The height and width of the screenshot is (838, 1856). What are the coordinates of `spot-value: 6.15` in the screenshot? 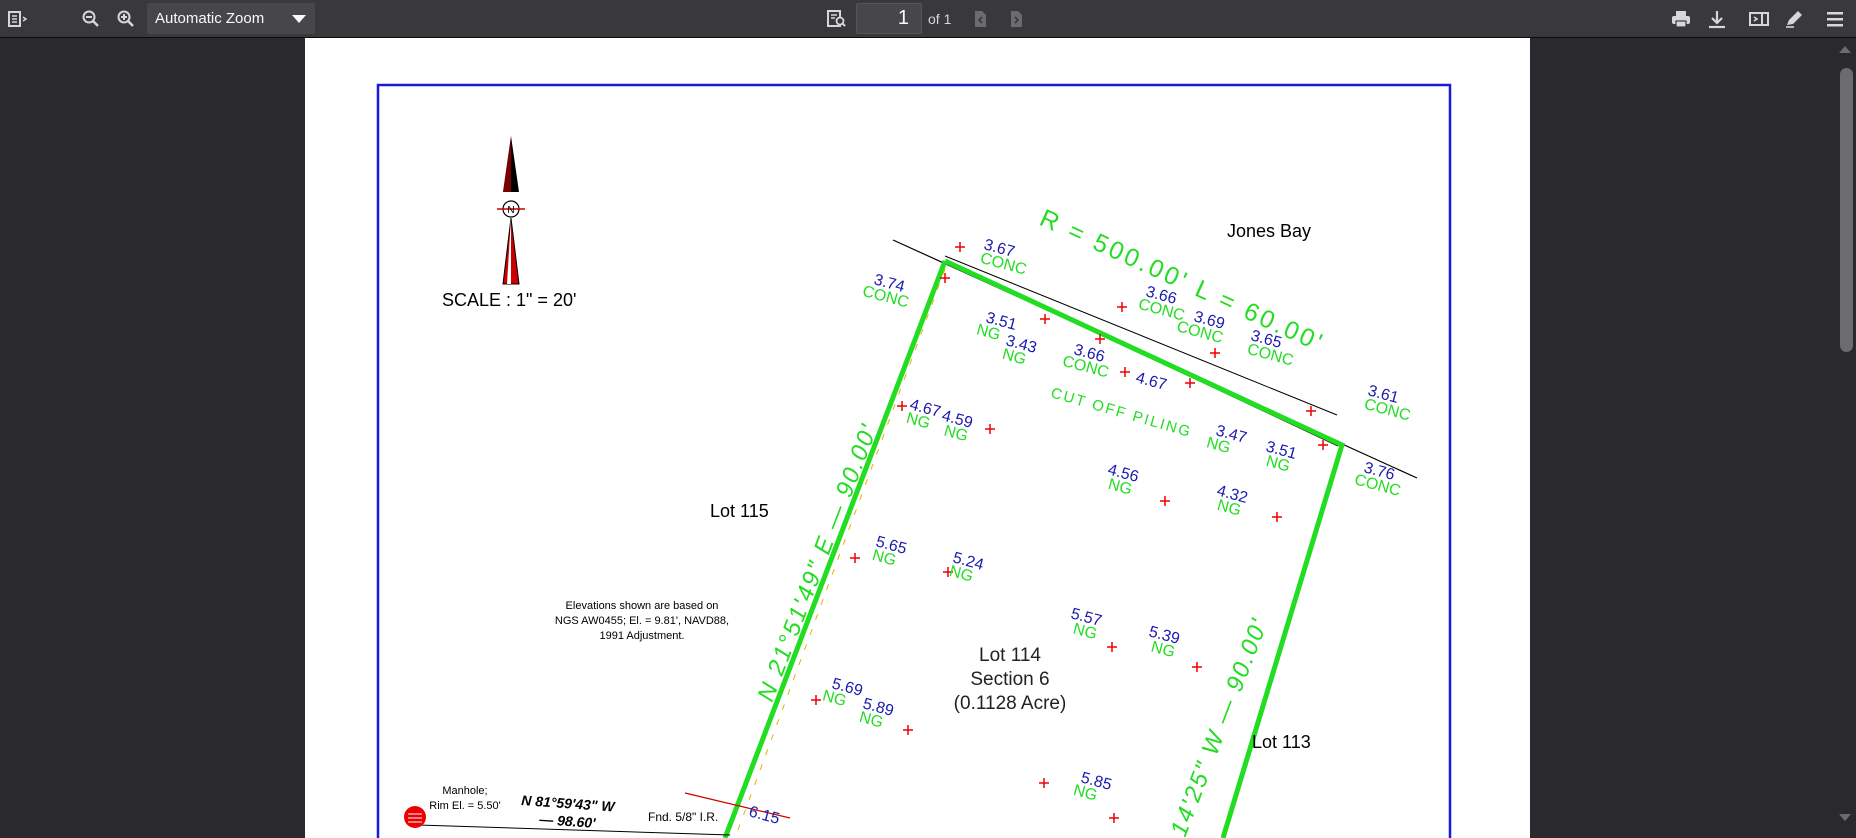 It's located at (764, 815).